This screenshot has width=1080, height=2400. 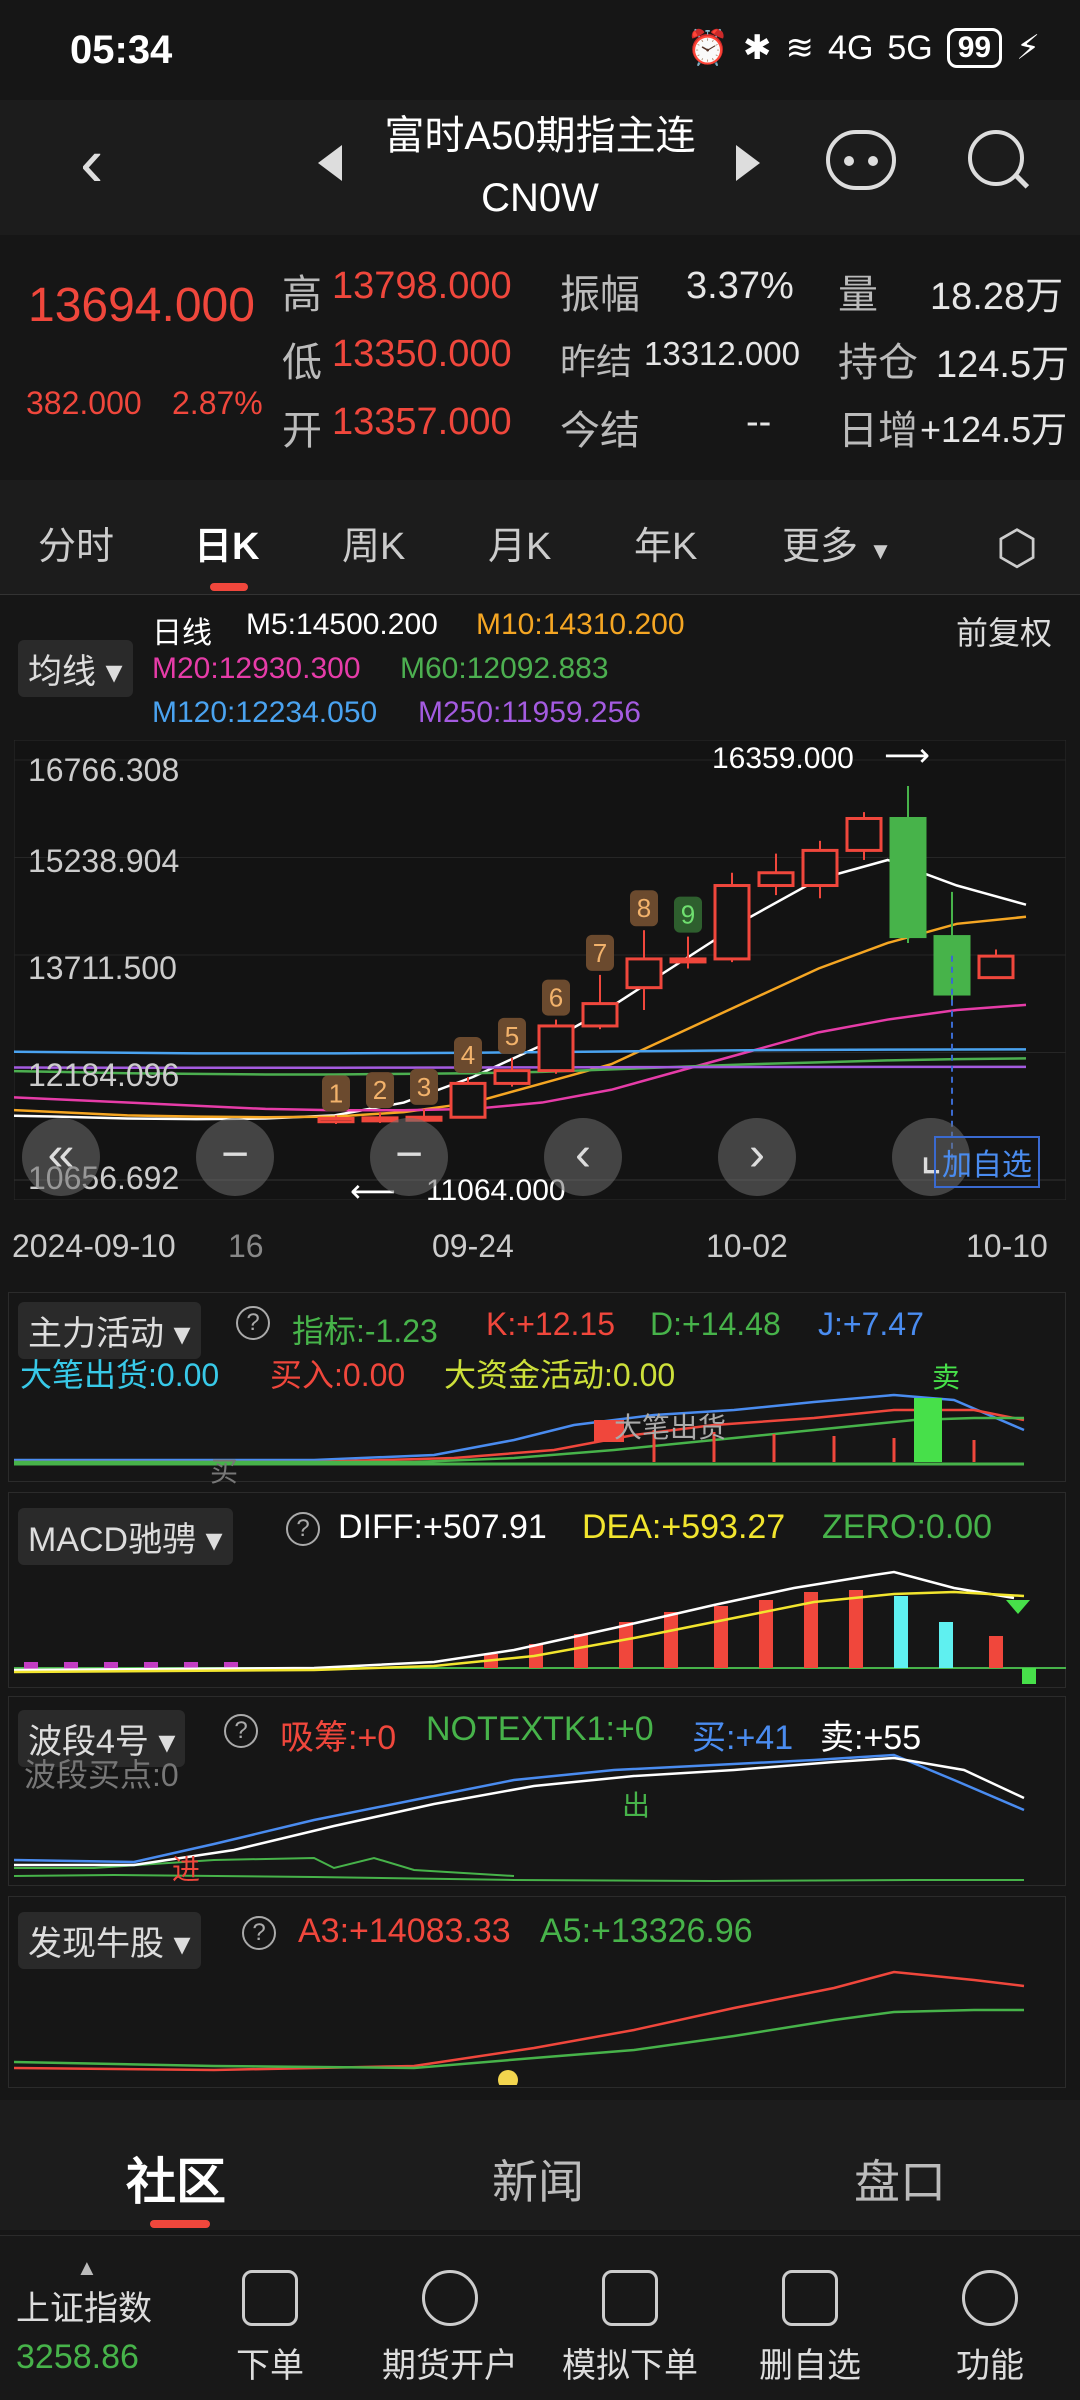 I want to click on low-label: 低, so click(x=302, y=363).